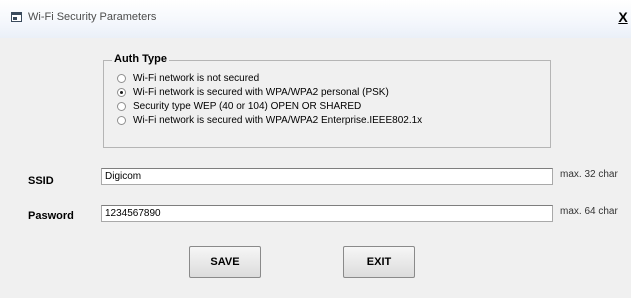  What do you see at coordinates (92, 17) in the screenshot?
I see `window-title: Wi-Fi Security Parameters` at bounding box center [92, 17].